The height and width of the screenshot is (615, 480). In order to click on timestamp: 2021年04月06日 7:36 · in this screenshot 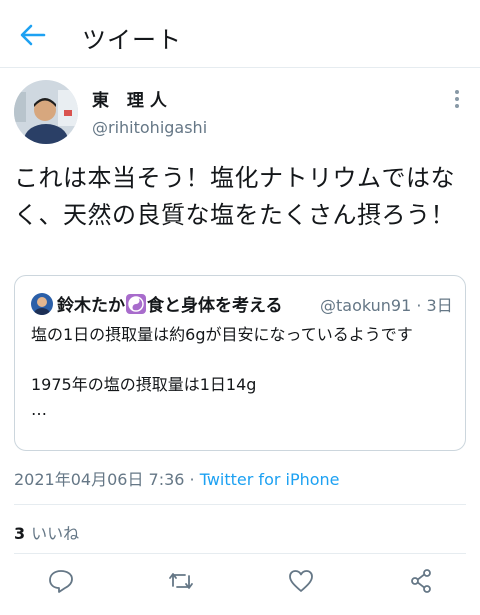, I will do `click(107, 479)`.